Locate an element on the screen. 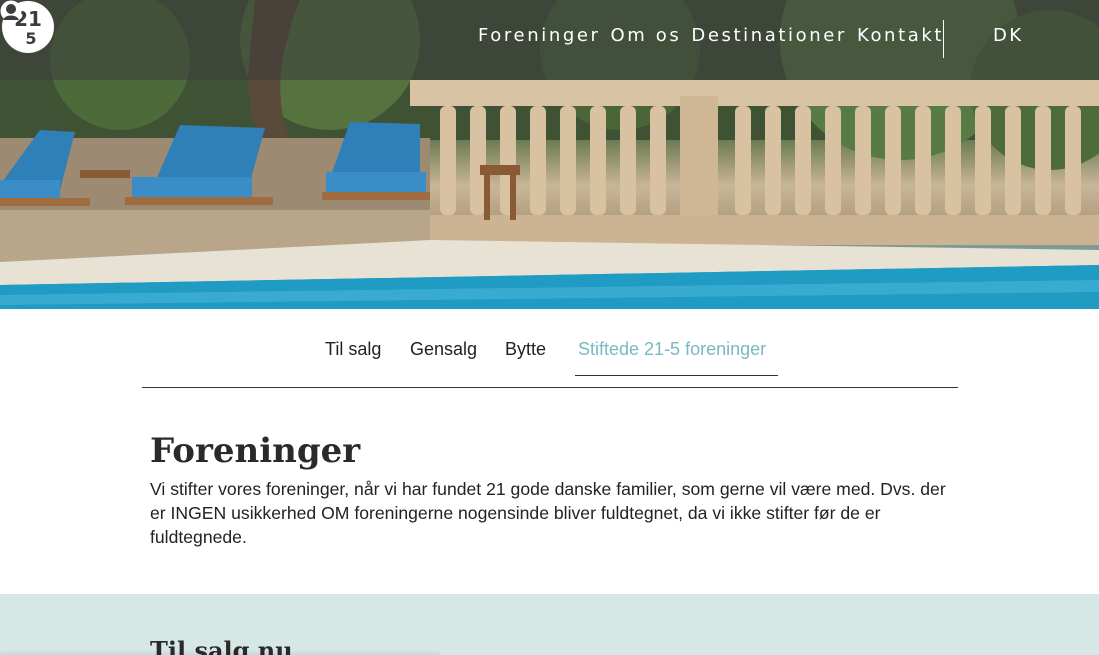  svg-text: 5 is located at coordinates (30, 38).